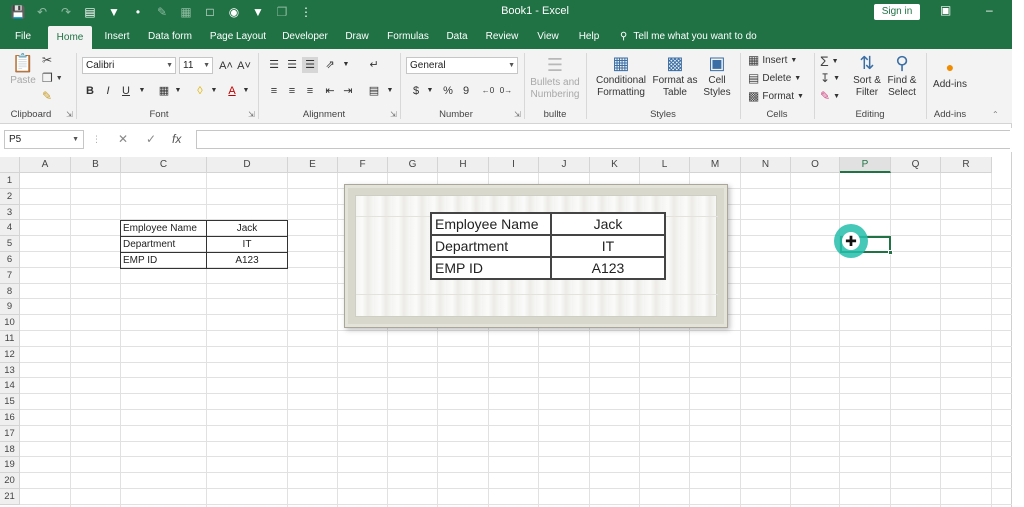 This screenshot has height=507, width=1024. I want to click on column-header-g: G, so click(413, 165).